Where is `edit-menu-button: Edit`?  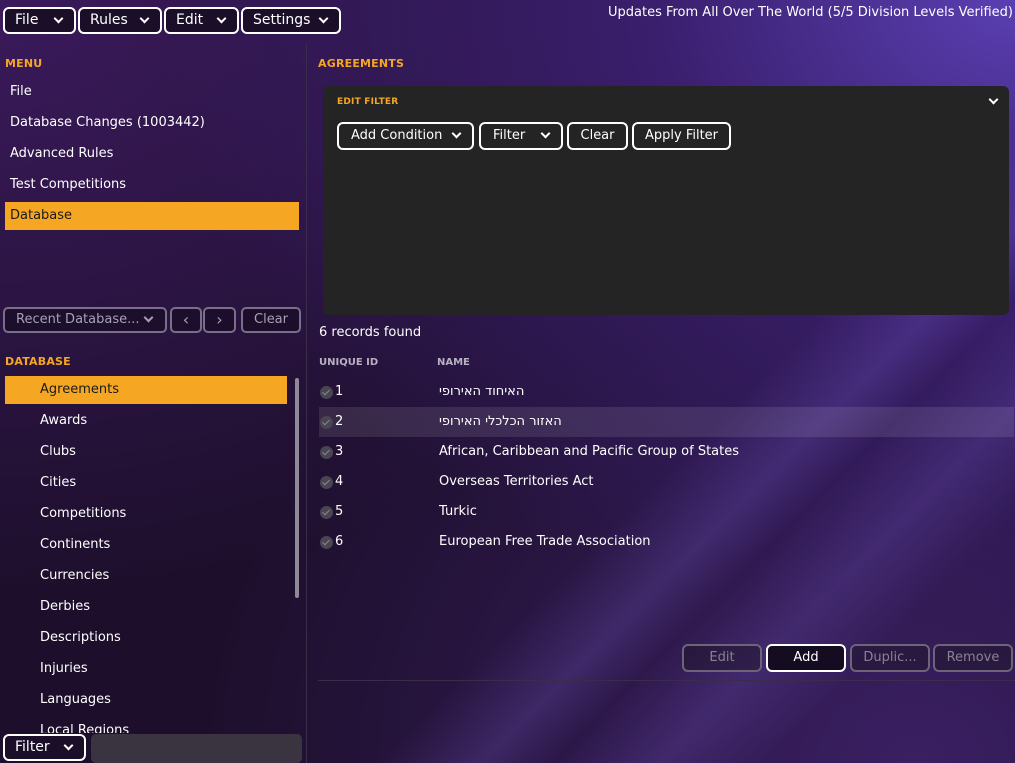 edit-menu-button: Edit is located at coordinates (201, 20).